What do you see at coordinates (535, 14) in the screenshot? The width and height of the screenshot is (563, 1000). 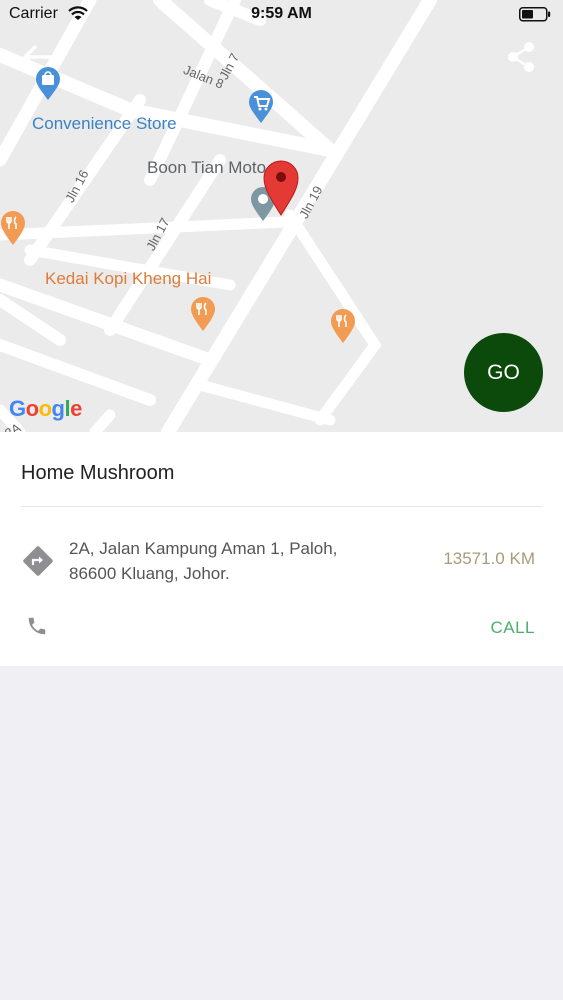 I see `battery-icon` at bounding box center [535, 14].